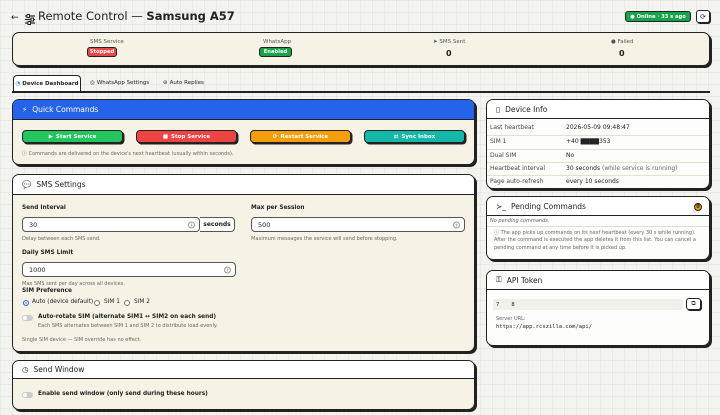 This screenshot has width=720, height=415. What do you see at coordinates (47, 291) in the screenshot?
I see `sim-preference-label: SIM Preference` at bounding box center [47, 291].